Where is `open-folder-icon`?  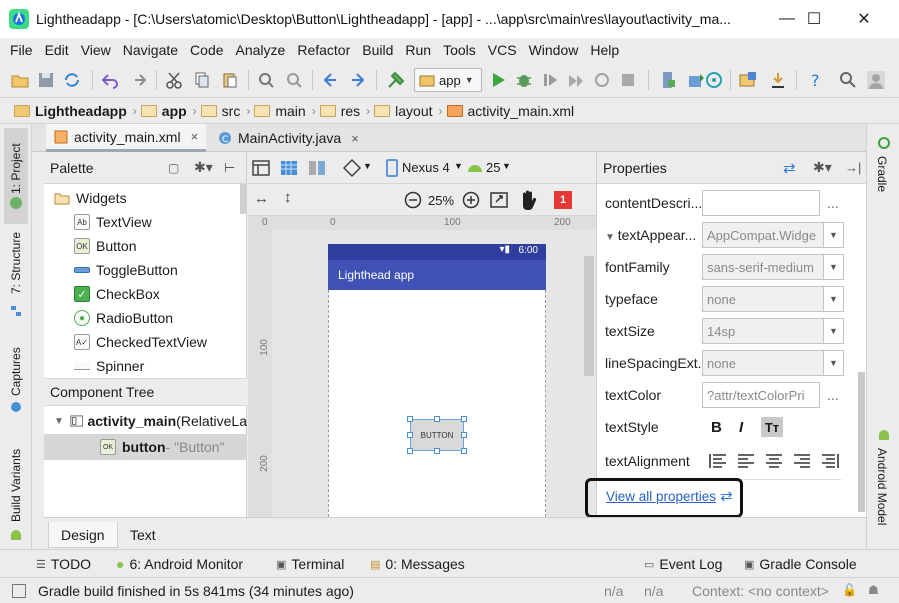
open-folder-icon is located at coordinates (20, 80).